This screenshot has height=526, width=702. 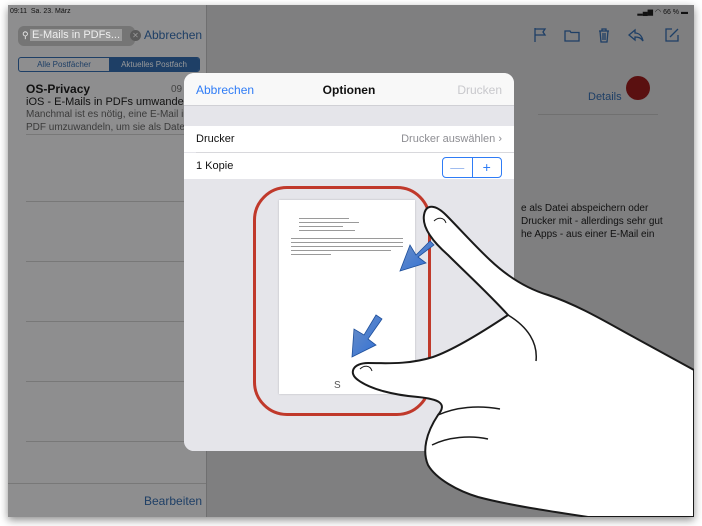 I want to click on status-bar: 09:11 Sa. 23. März ▂▄▆ ◠ 66 % ▬, so click(x=351, y=12).